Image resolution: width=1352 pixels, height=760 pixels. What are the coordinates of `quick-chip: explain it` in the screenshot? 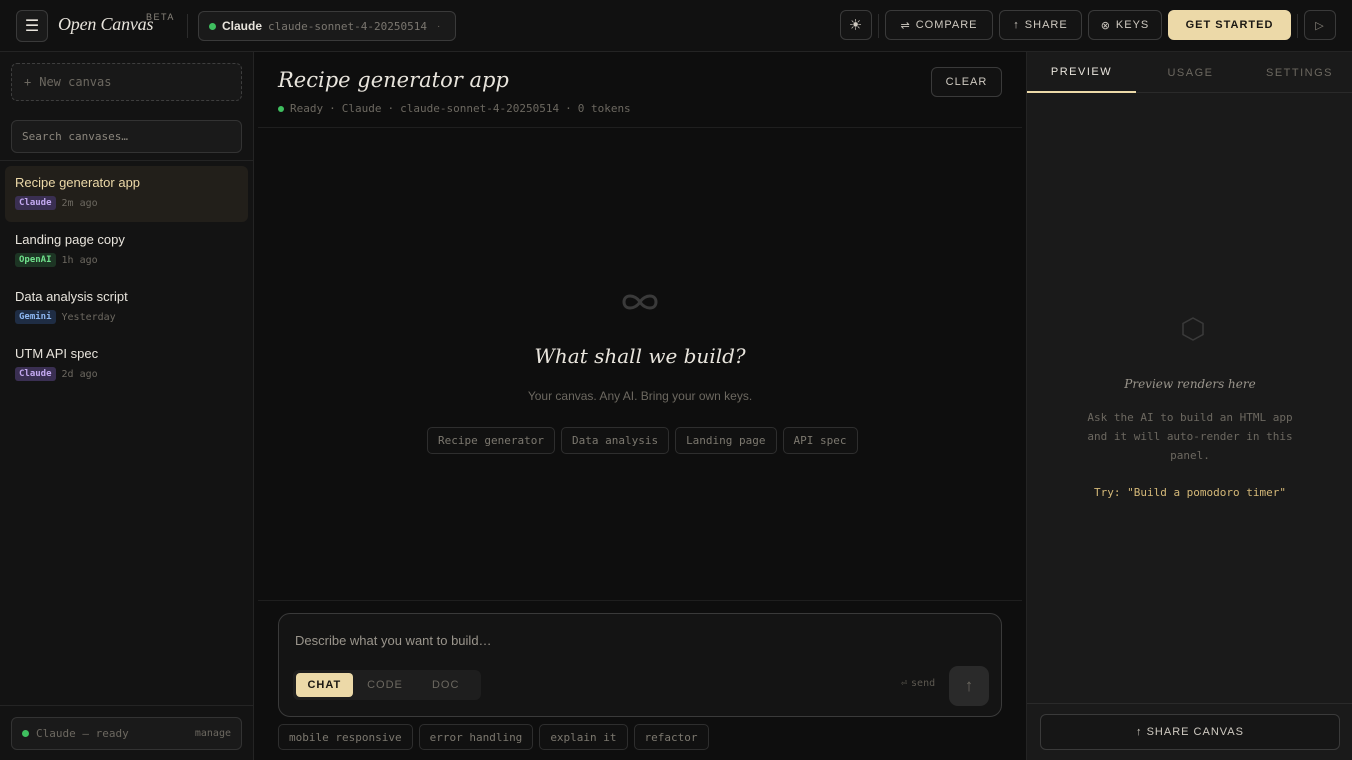 It's located at (583, 737).